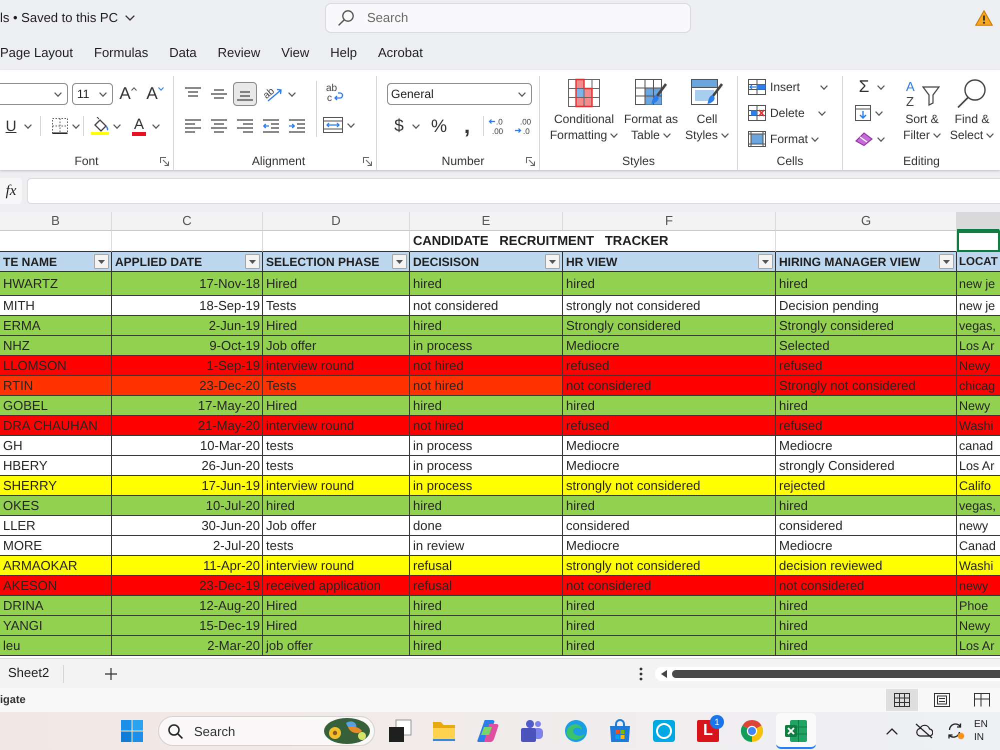 The height and width of the screenshot is (750, 1000). What do you see at coordinates (459, 94) in the screenshot?
I see `number-format-dropdown: General` at bounding box center [459, 94].